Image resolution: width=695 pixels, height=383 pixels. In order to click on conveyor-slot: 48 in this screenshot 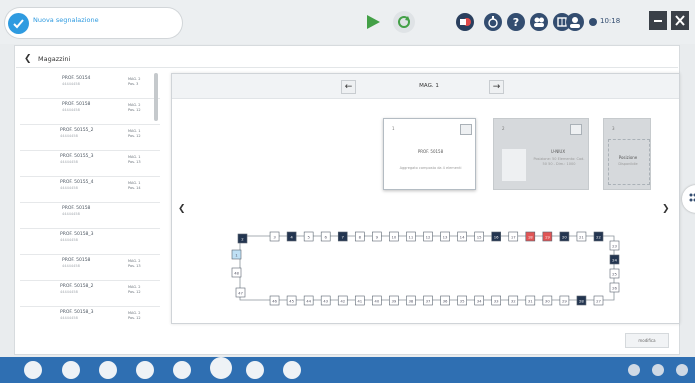, I will do `click(236, 272)`.